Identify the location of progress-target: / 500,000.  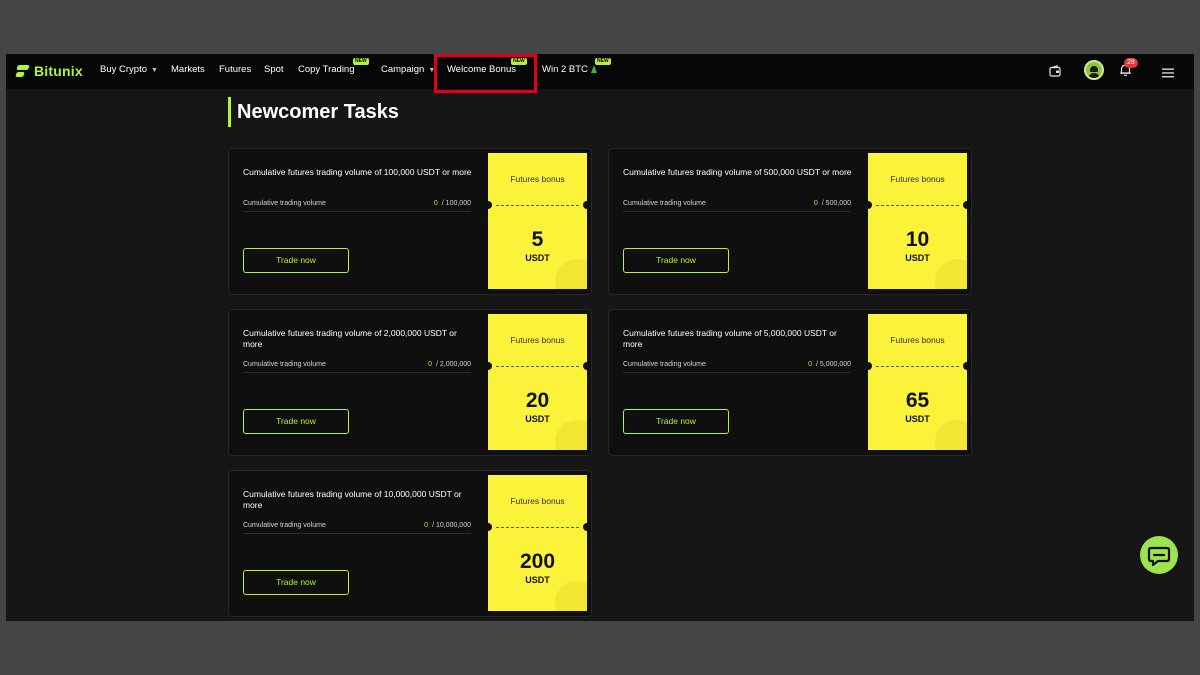
(836, 203).